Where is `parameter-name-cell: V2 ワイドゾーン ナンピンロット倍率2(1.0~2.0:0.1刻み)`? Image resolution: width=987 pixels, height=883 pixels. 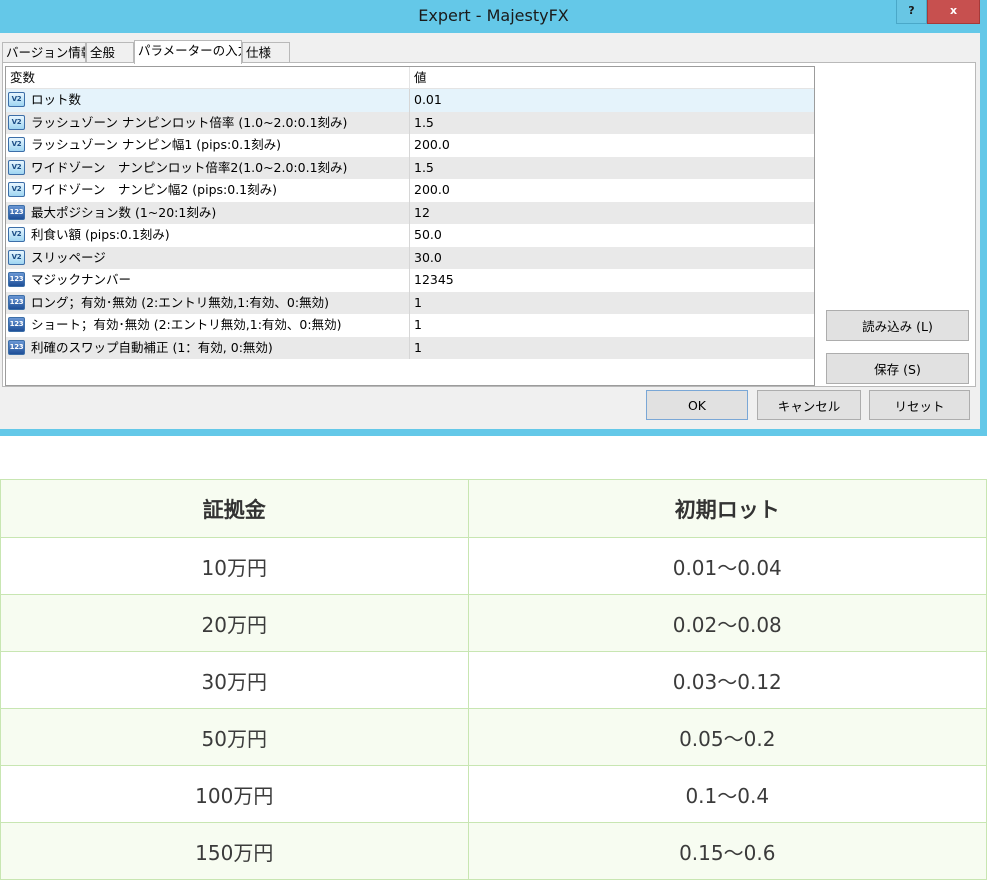
parameter-name-cell: V2 ワイドゾーン ナンピンロット倍率2(1.0~2.0:0.1刻み) is located at coordinates (208, 167).